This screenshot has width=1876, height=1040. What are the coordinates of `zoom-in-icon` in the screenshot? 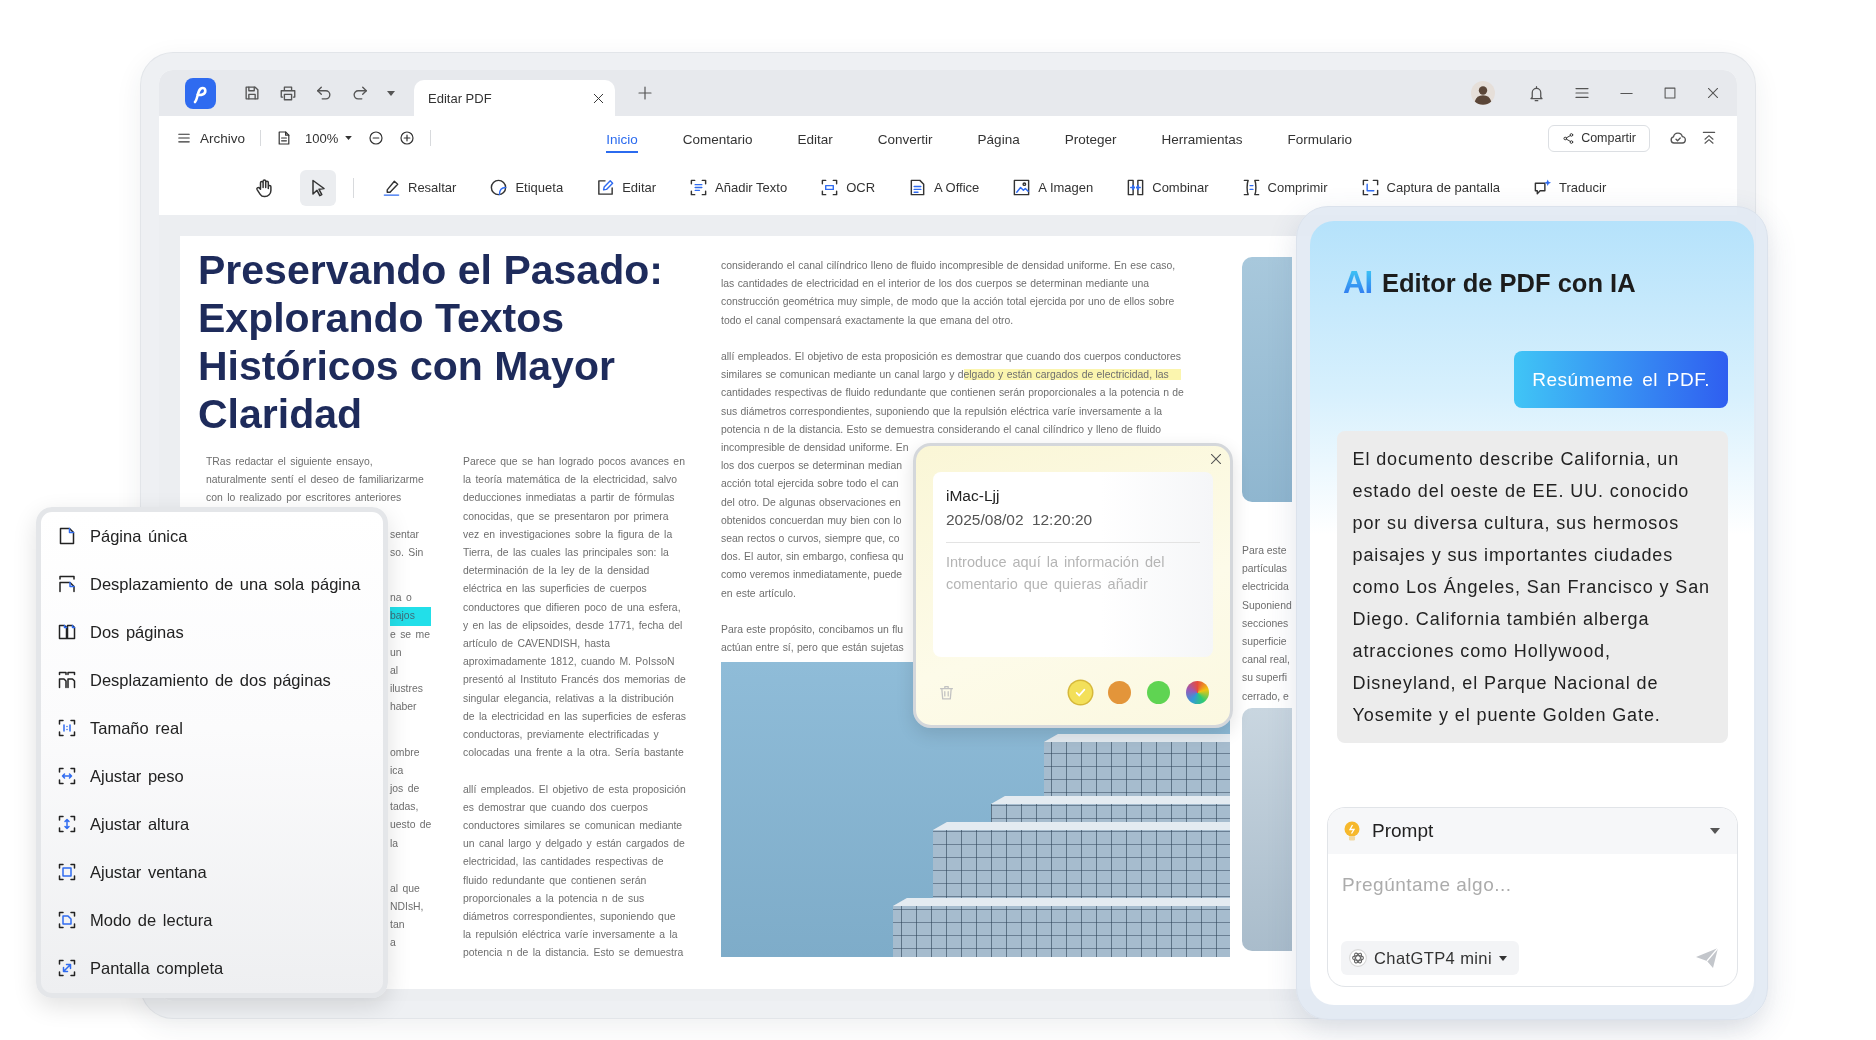 It's located at (407, 138).